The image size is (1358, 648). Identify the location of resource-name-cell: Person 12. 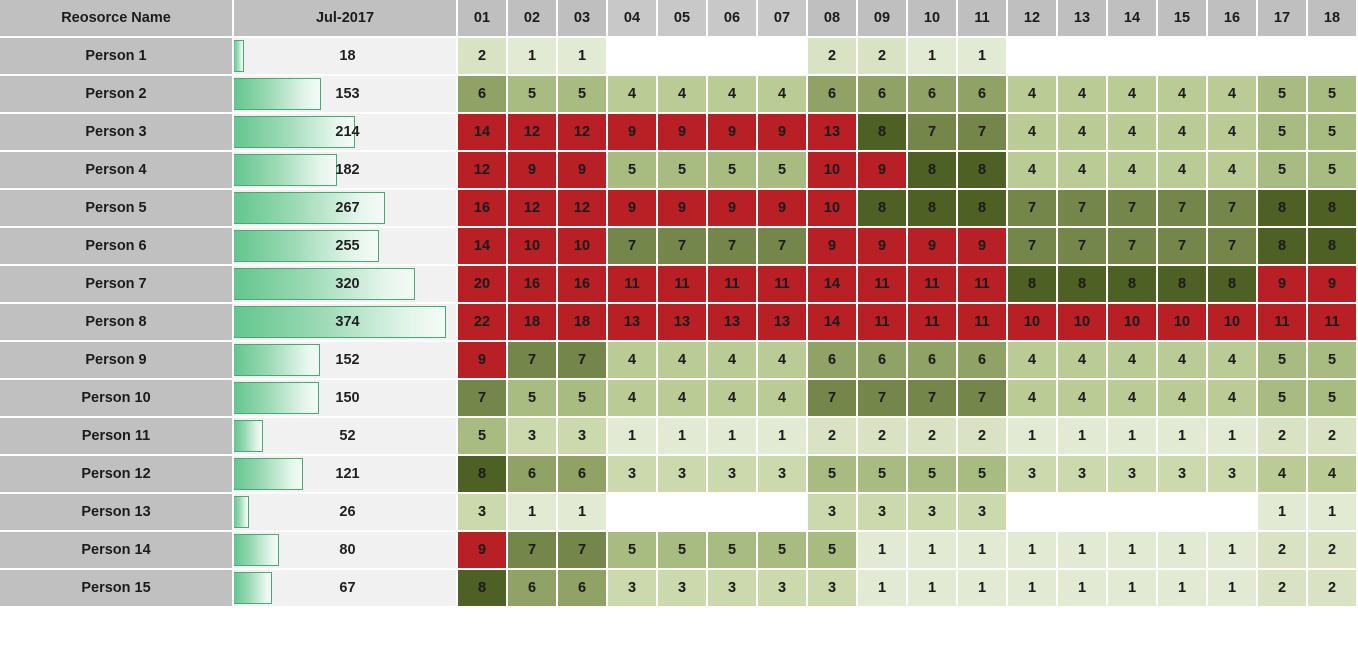
(116, 474).